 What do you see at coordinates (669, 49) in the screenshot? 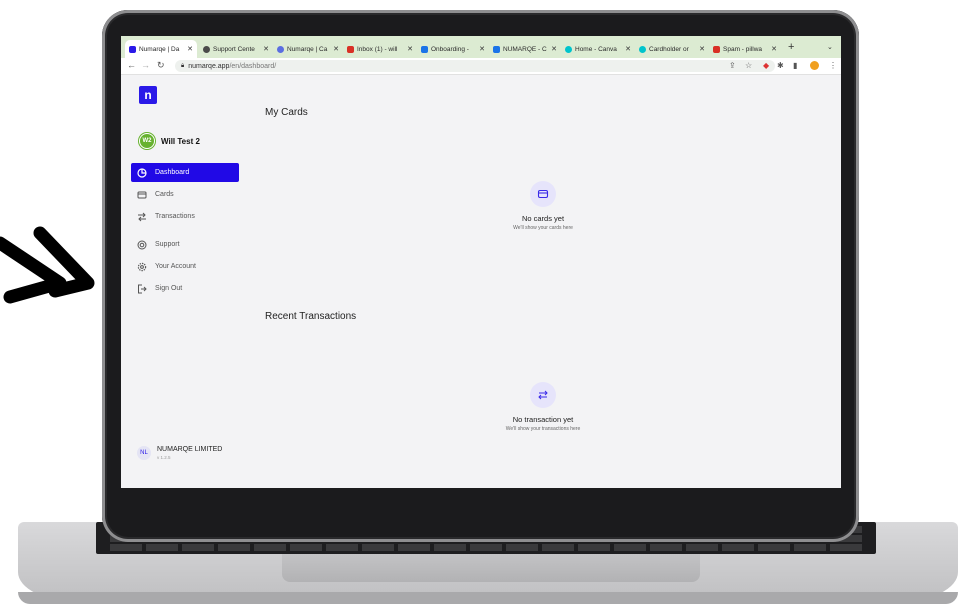
I see `tab-label: Cardholder or` at bounding box center [669, 49].